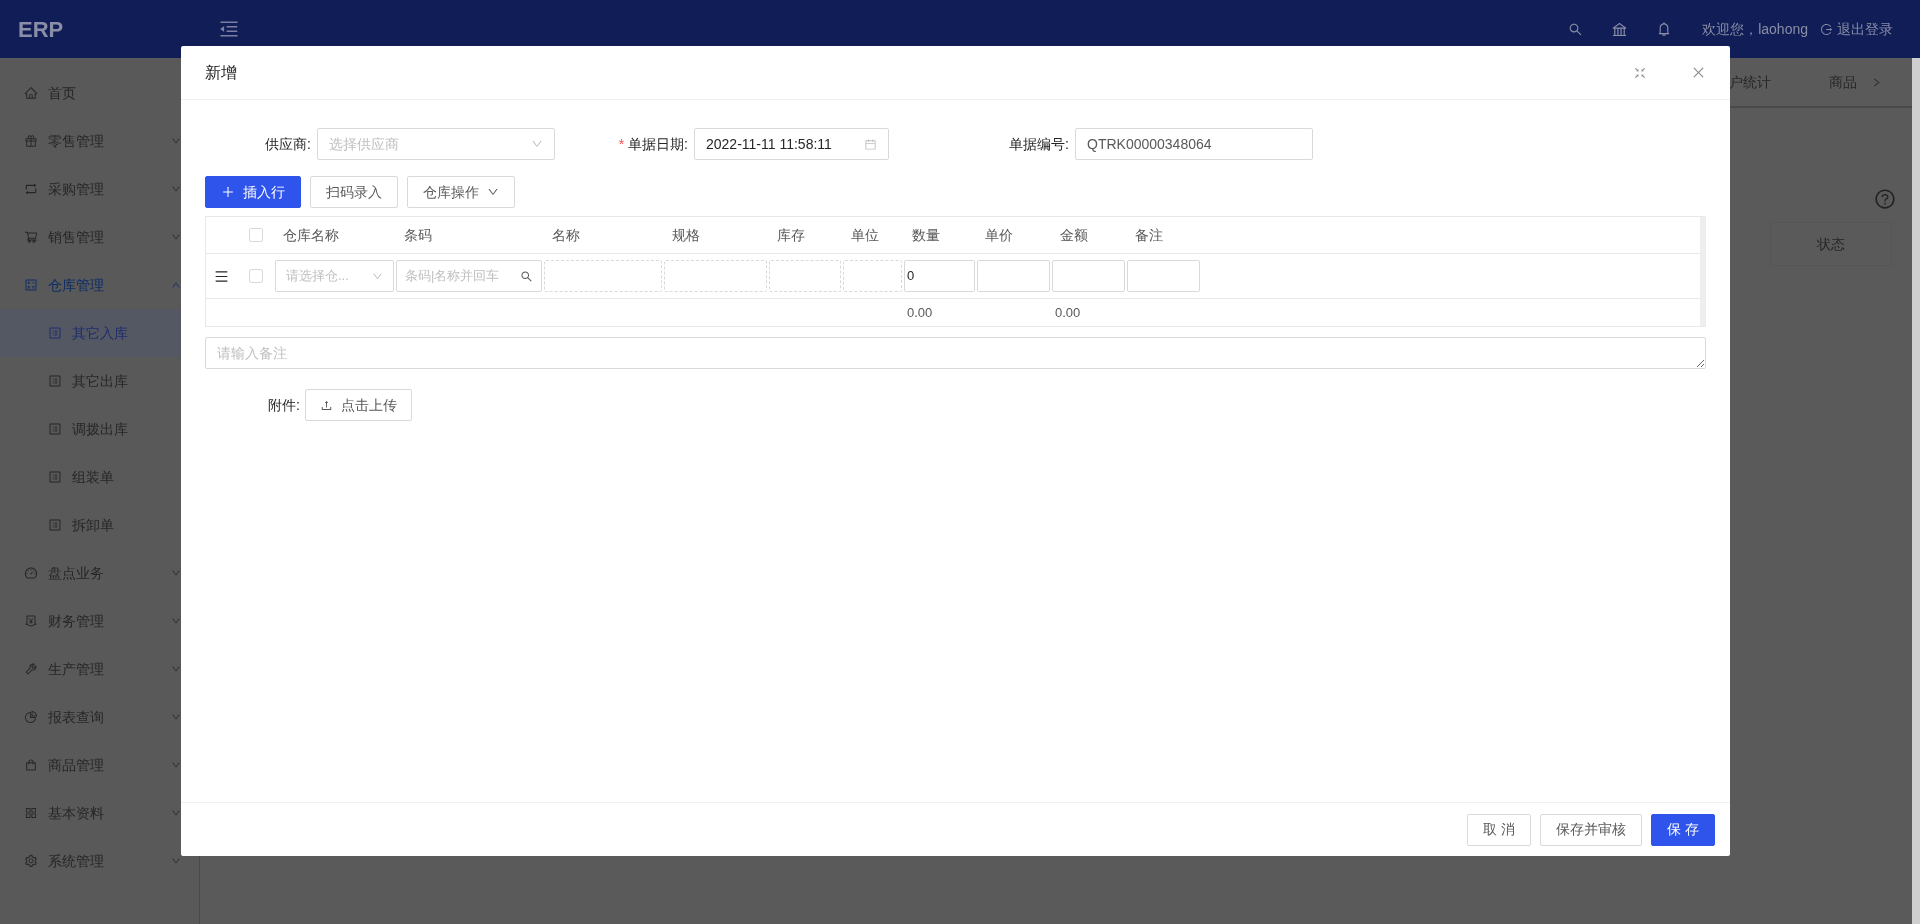 This screenshot has height=924, width=1920. What do you see at coordinates (1068, 312) in the screenshot?
I see `amount-total: 0.00` at bounding box center [1068, 312].